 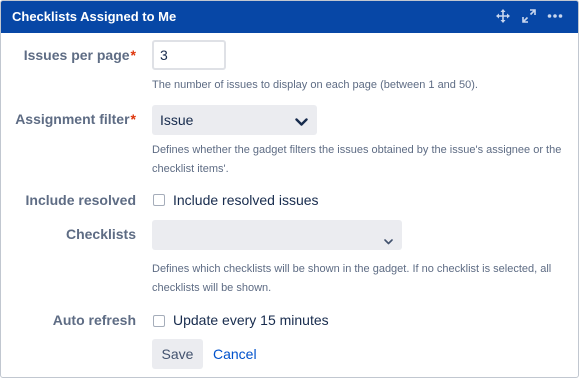 I want to click on expand-icon, so click(x=529, y=16).